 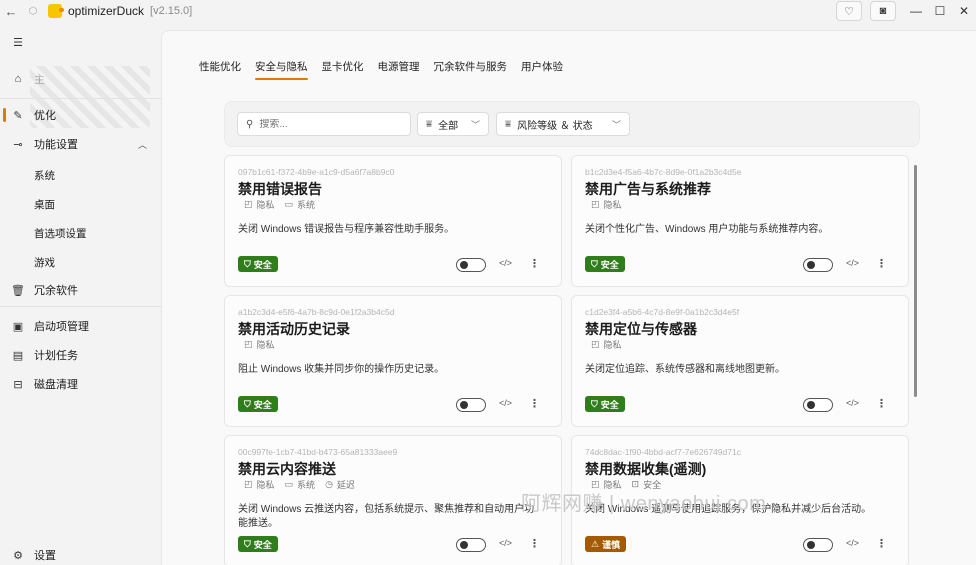 I want to click on search-box: ⚲, so click(x=324, y=124).